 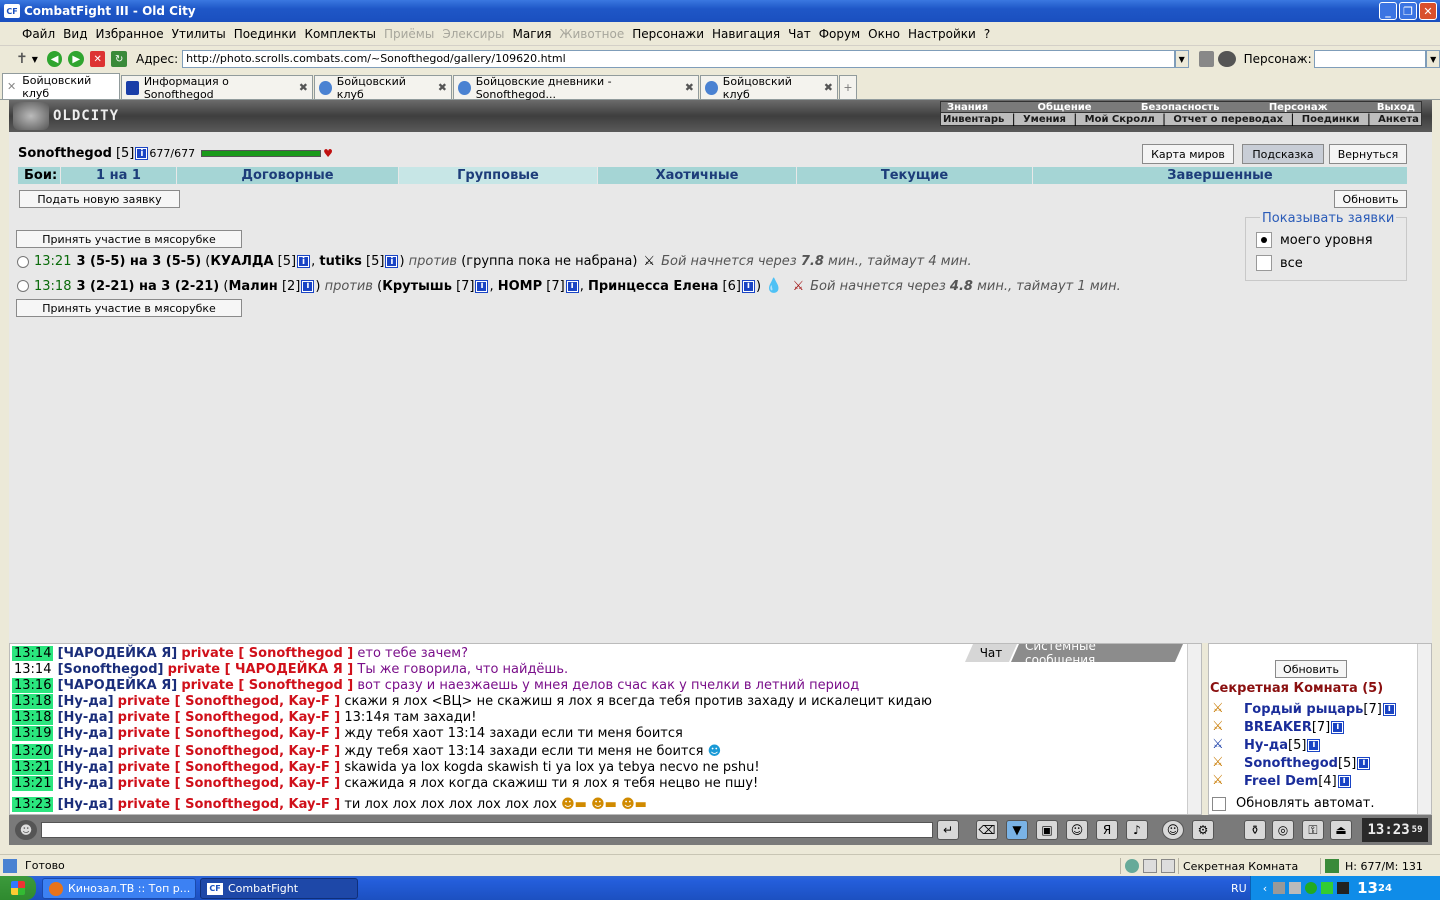 I want to click on back-icon: ◀, so click(x=54, y=59).